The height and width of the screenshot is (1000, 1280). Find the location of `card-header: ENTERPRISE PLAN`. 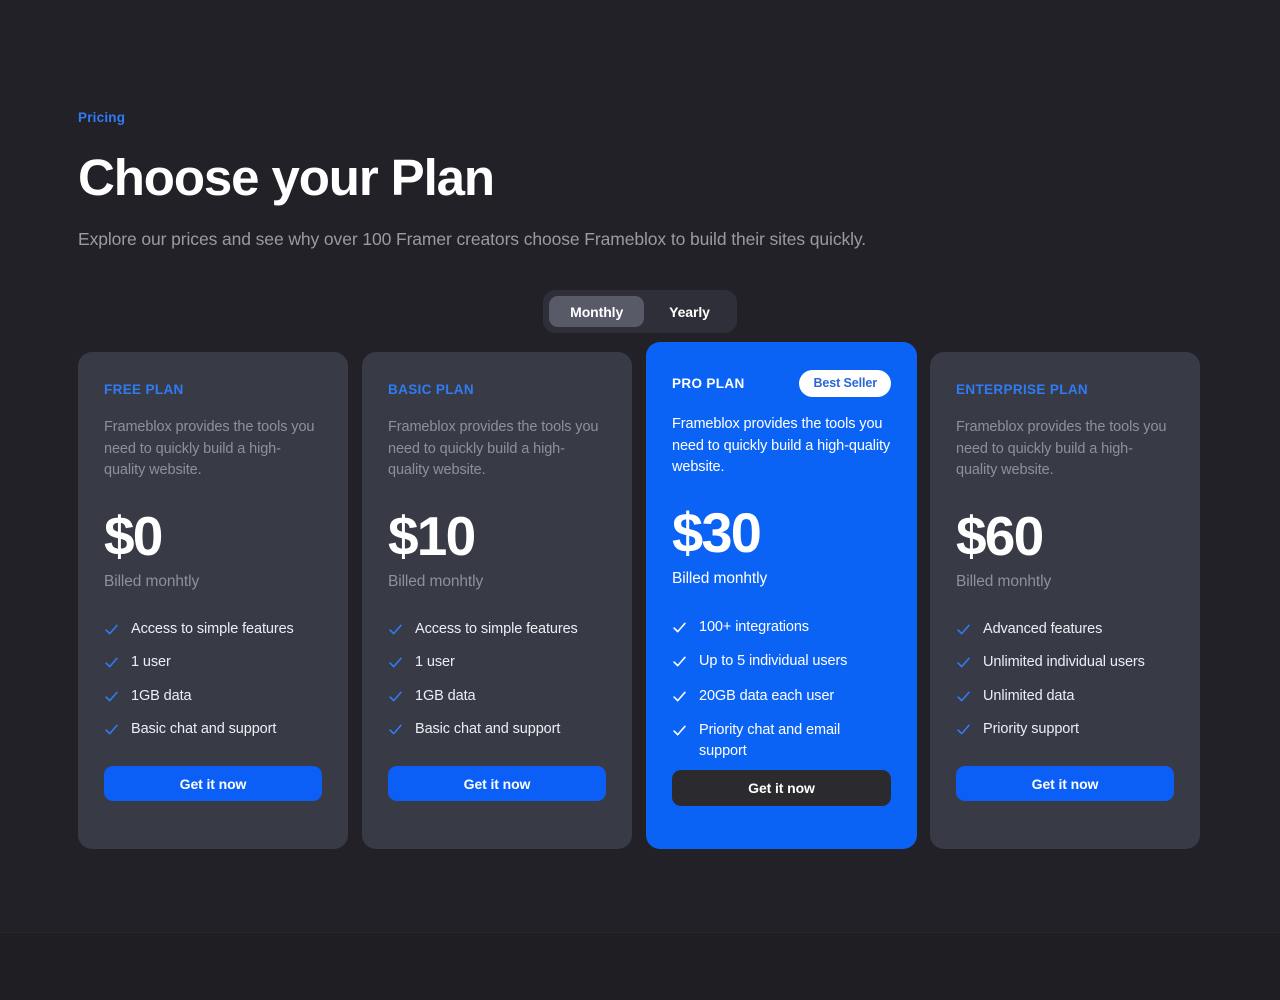

card-header: ENTERPRISE PLAN is located at coordinates (1065, 389).